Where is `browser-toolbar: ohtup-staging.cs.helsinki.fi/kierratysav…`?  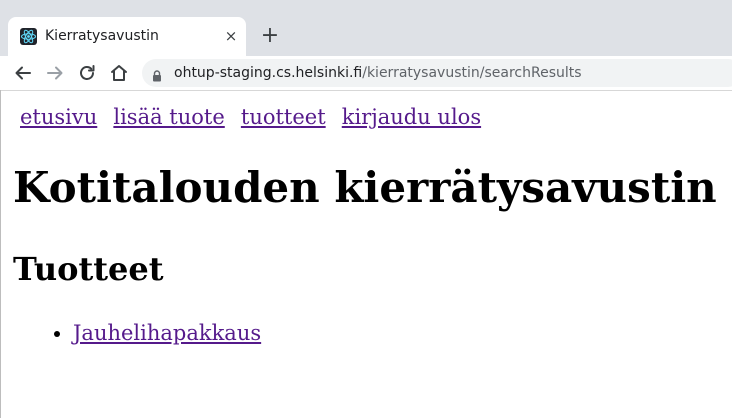
browser-toolbar: ohtup-staging.cs.helsinki.fi/kierratysav… is located at coordinates (366, 73).